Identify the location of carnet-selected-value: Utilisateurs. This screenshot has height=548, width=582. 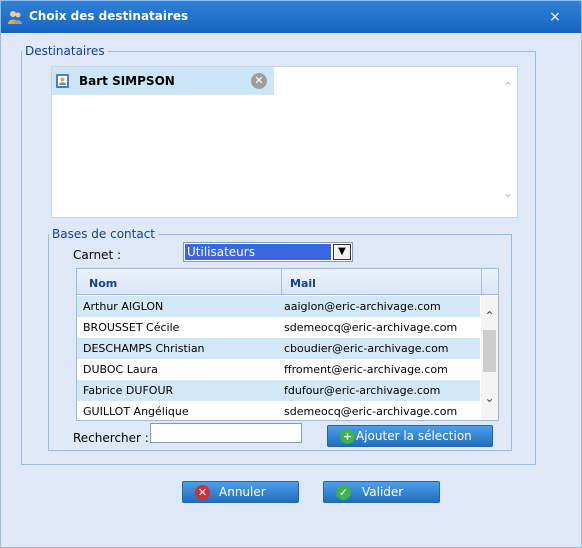
(258, 252).